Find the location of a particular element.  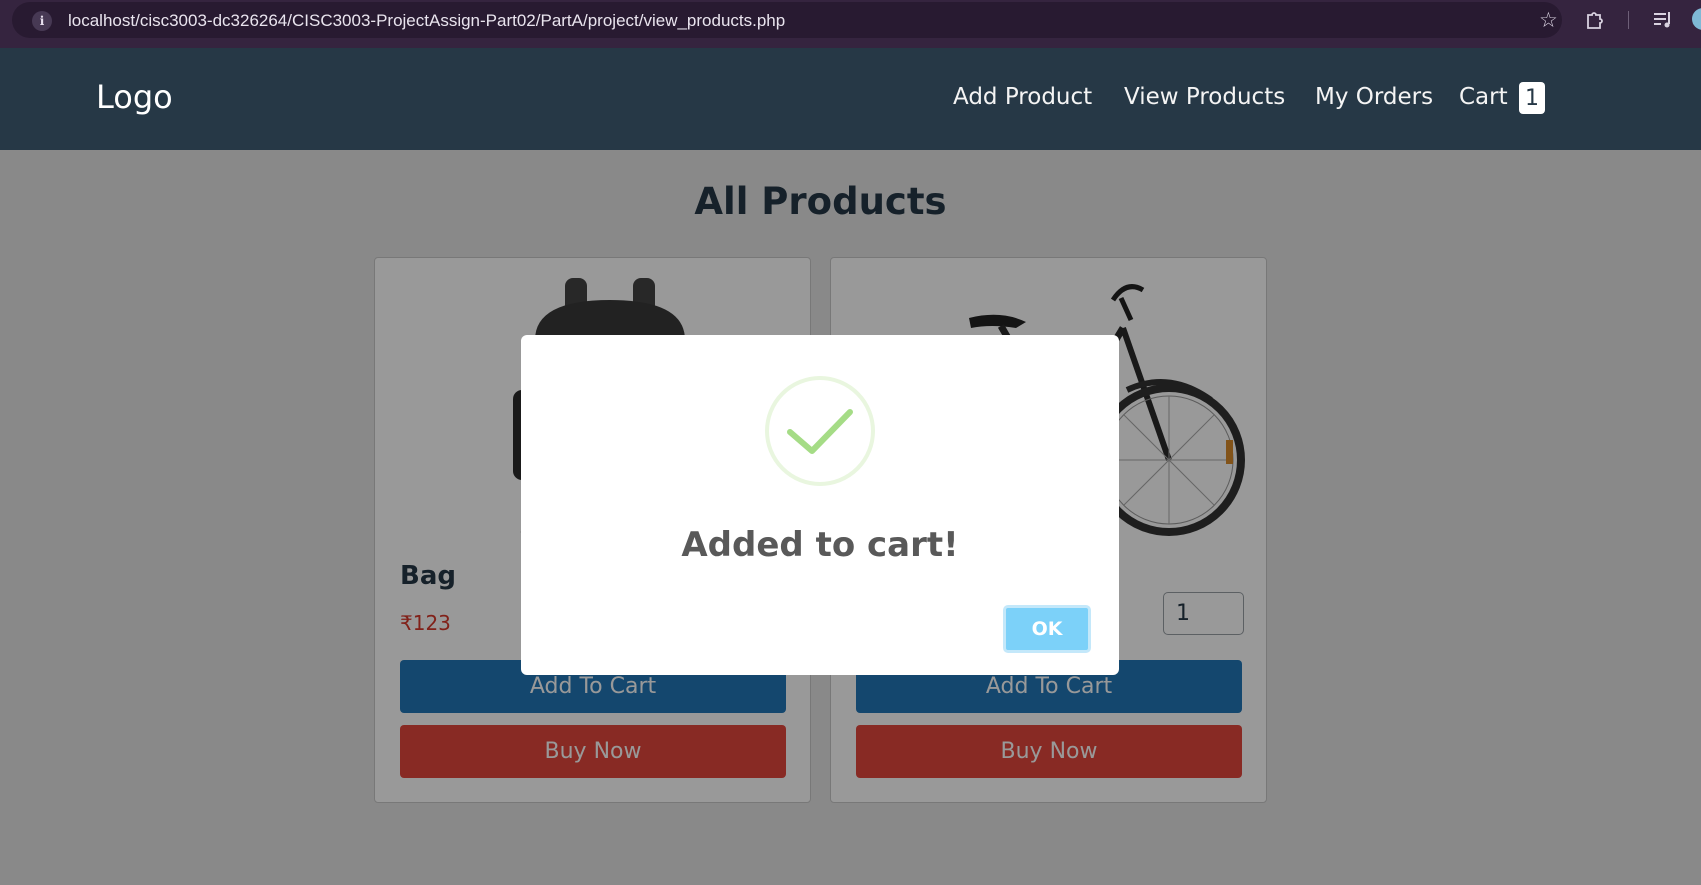

nav-my-orders: My Orders is located at coordinates (1374, 97).